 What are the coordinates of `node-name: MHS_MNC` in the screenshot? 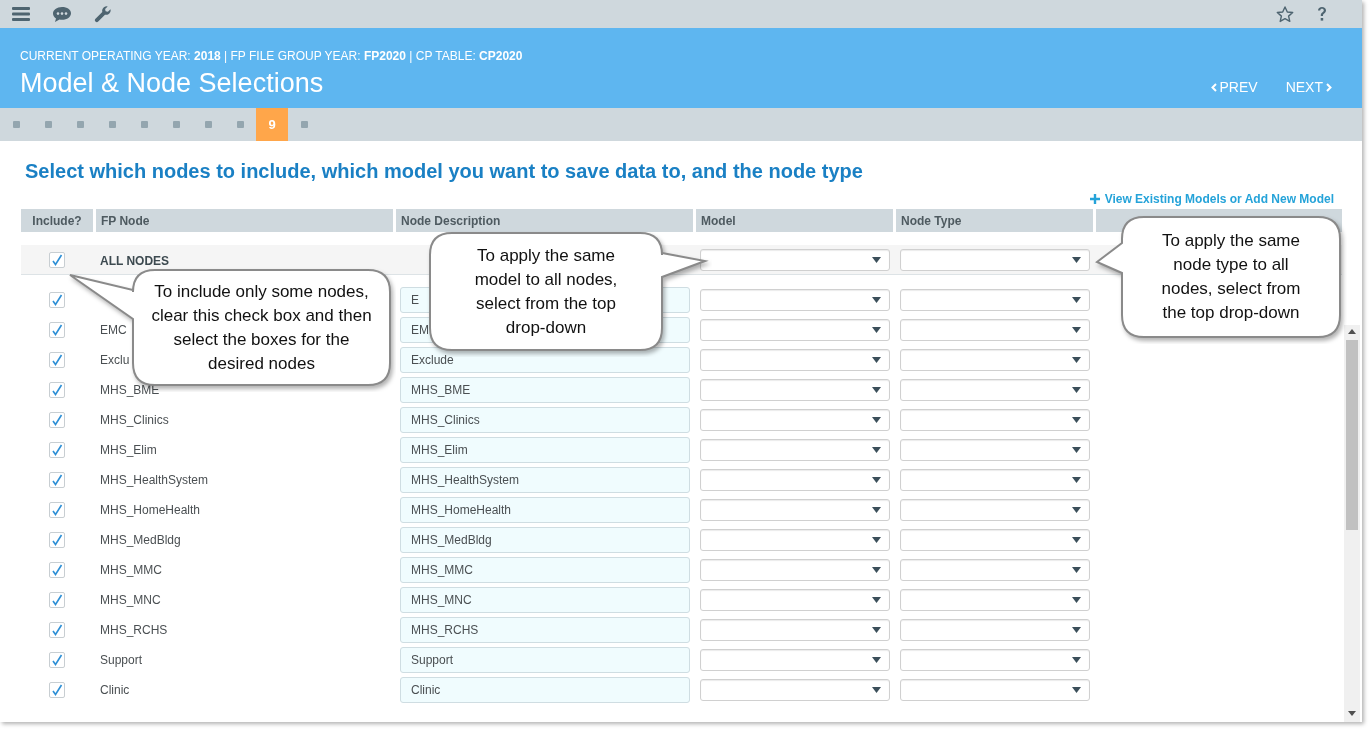 It's located at (130, 600).